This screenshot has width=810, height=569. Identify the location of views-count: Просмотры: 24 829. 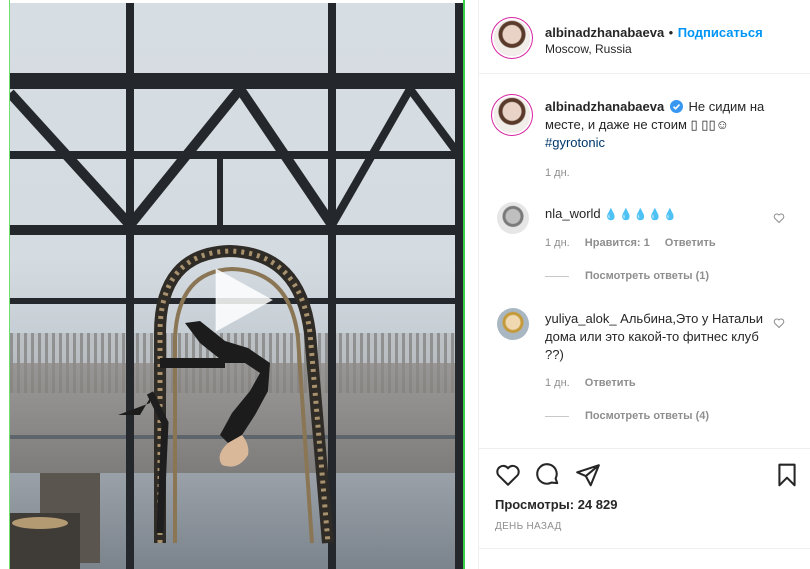
(556, 505).